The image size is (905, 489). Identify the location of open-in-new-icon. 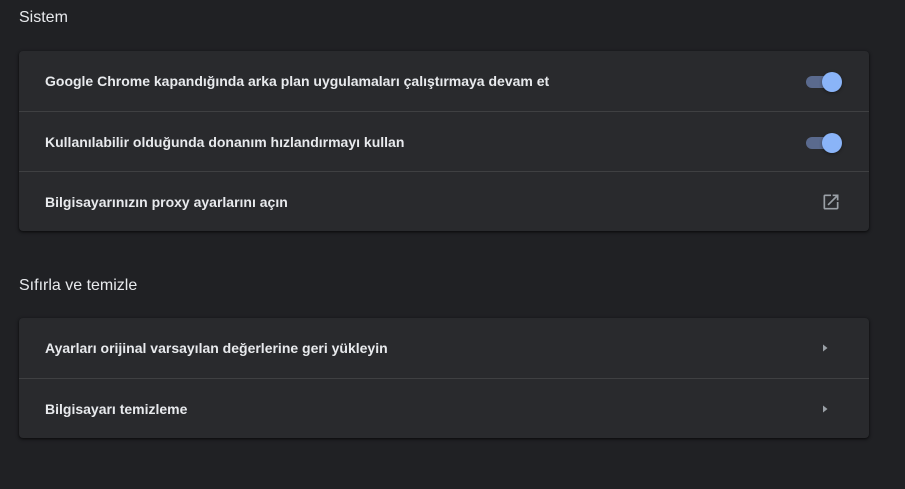
(831, 202).